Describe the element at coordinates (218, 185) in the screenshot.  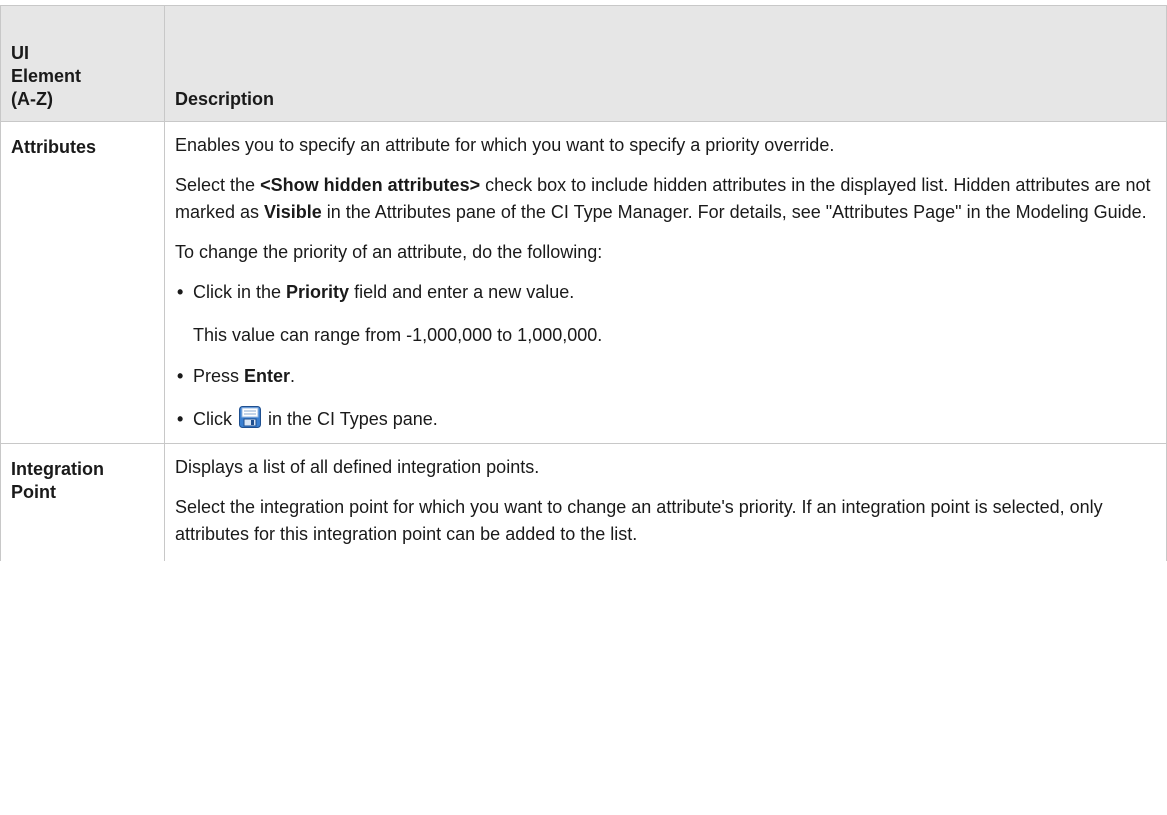
I see `text-span: Select the` at that location.